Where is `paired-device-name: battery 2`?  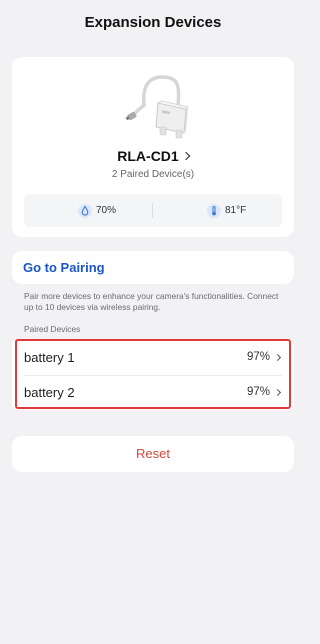
paired-device-name: battery 2 is located at coordinates (49, 392).